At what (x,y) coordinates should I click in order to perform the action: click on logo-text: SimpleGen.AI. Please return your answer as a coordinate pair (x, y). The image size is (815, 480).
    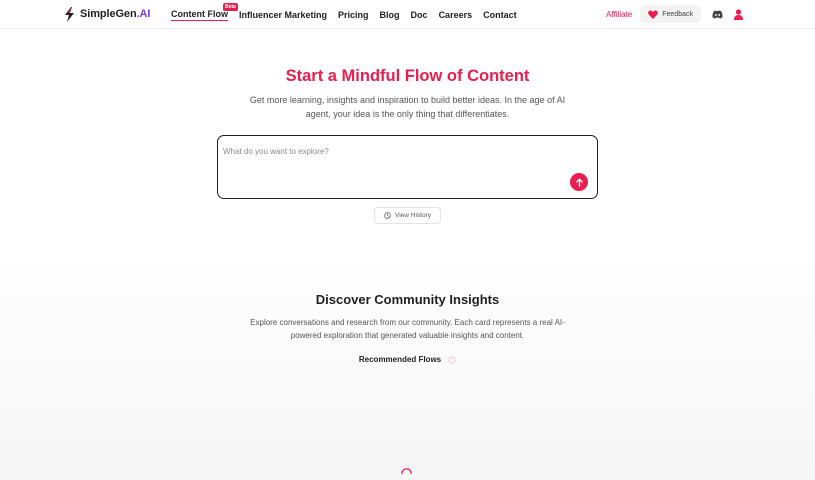
    Looking at the image, I should click on (115, 14).